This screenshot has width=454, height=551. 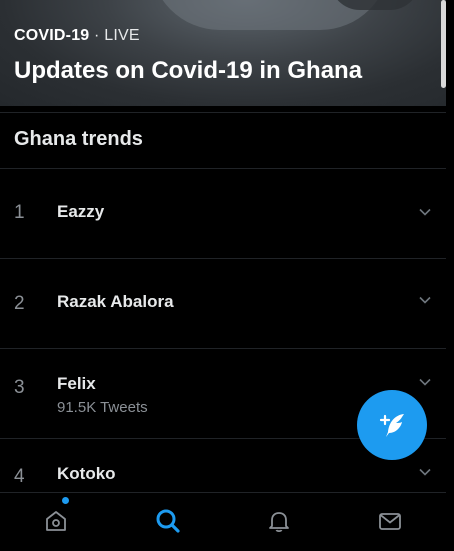 I want to click on home-notification-dot, so click(x=65, y=500).